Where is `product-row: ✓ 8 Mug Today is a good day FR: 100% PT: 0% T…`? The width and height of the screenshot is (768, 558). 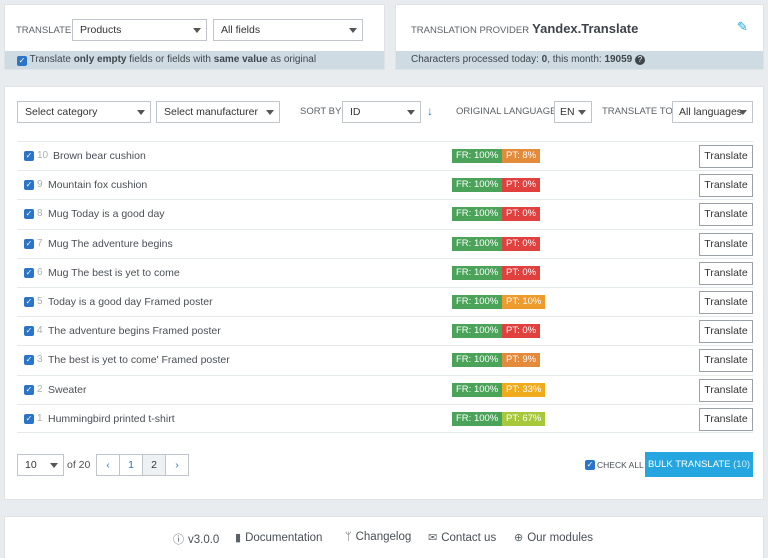
product-row: ✓ 8 Mug Today is a good day FR: 100% PT: 0% T… is located at coordinates (385, 213).